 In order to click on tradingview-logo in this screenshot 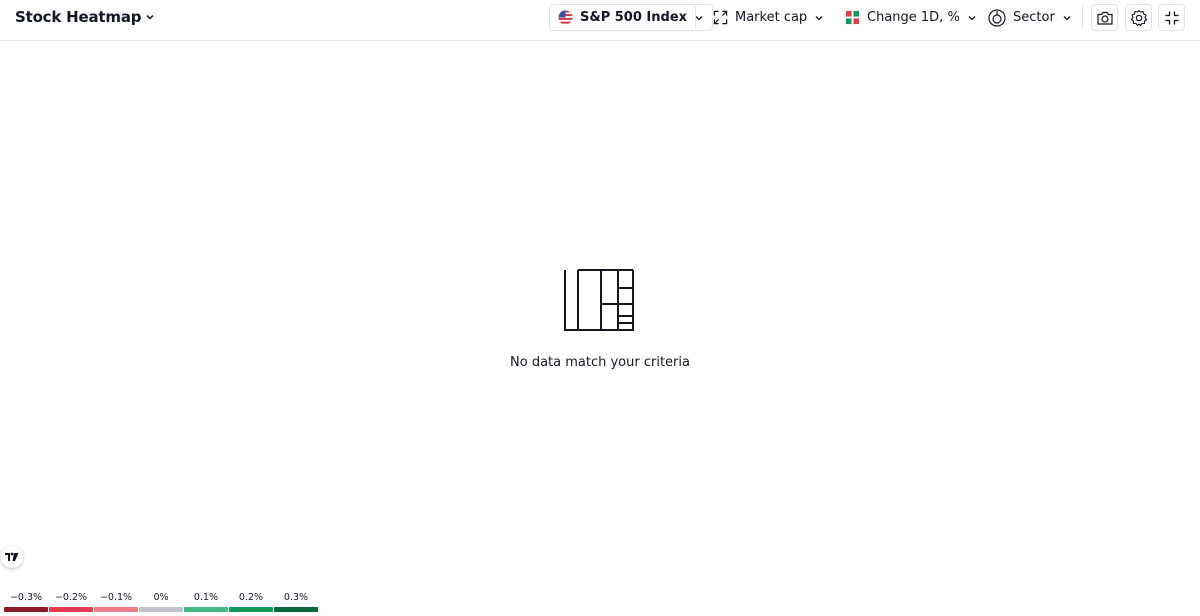, I will do `click(12, 557)`.